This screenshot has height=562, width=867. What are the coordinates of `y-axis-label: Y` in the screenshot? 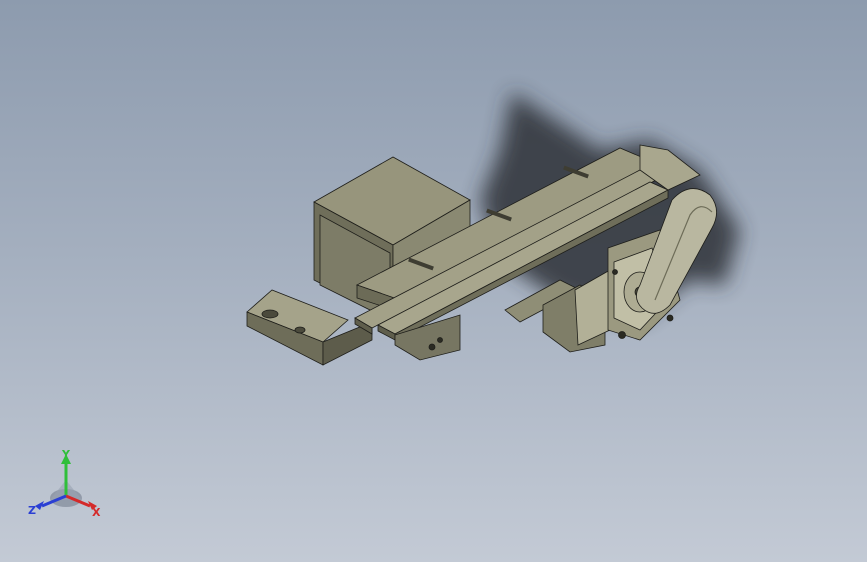 It's located at (66, 454).